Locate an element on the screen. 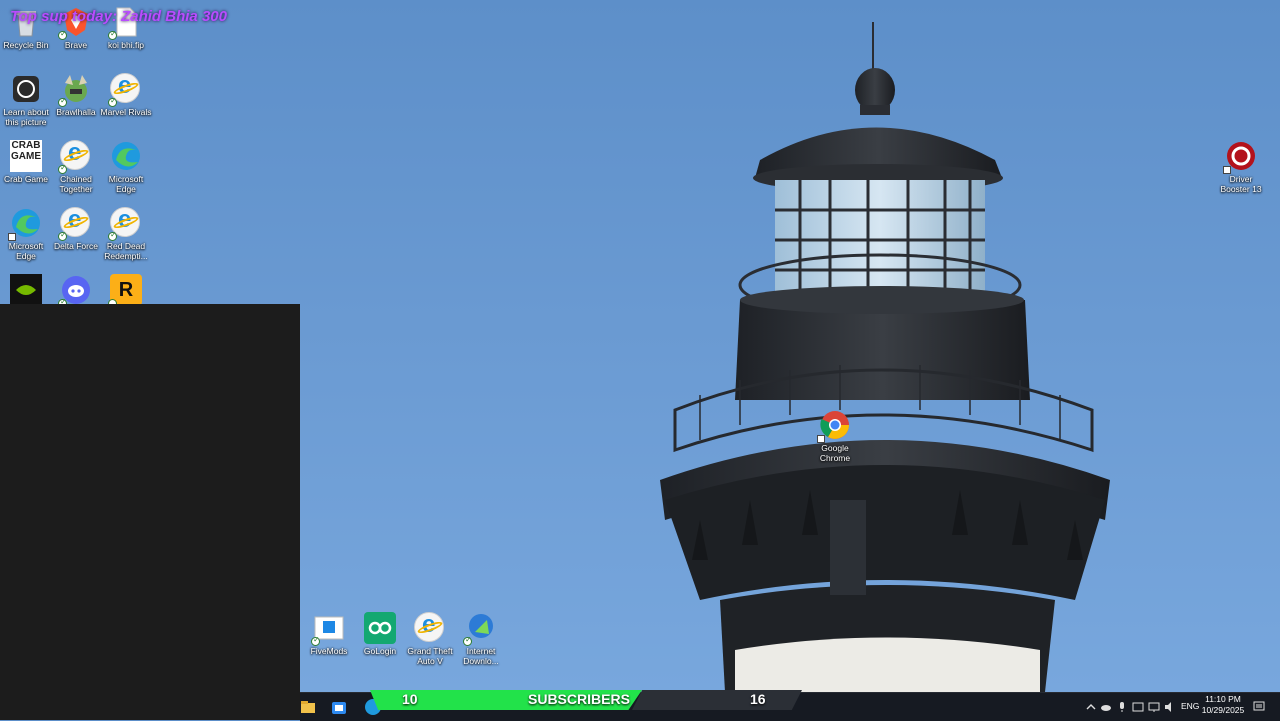 Image resolution: width=1280 pixels, height=721 pixels. rockstar-shortcut: R is located at coordinates (126, 301).